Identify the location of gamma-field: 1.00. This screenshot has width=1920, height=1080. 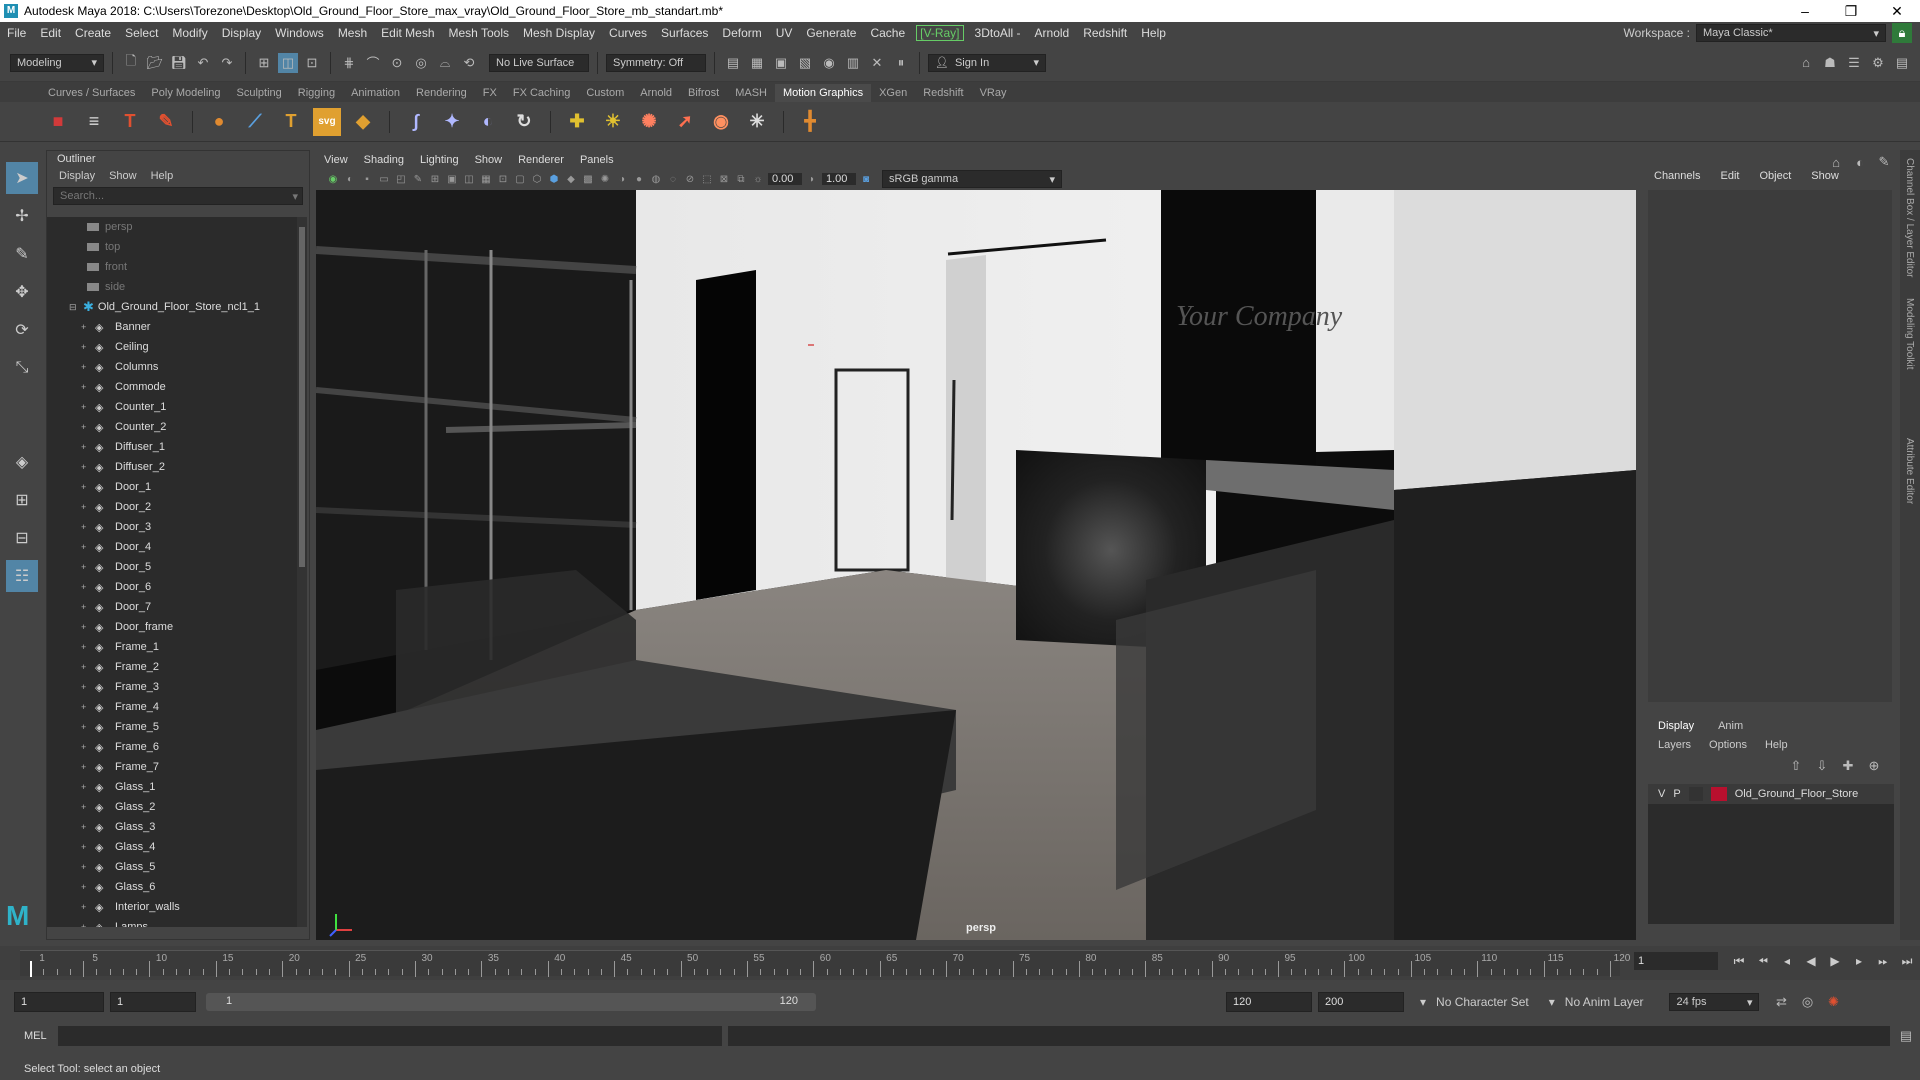
(839, 179).